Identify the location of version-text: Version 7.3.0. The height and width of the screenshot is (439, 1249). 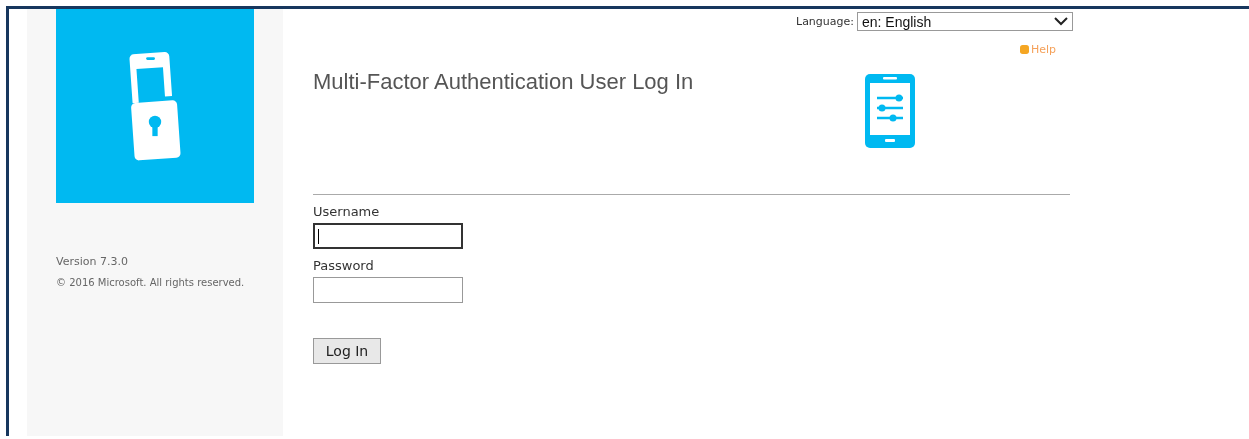
(92, 261).